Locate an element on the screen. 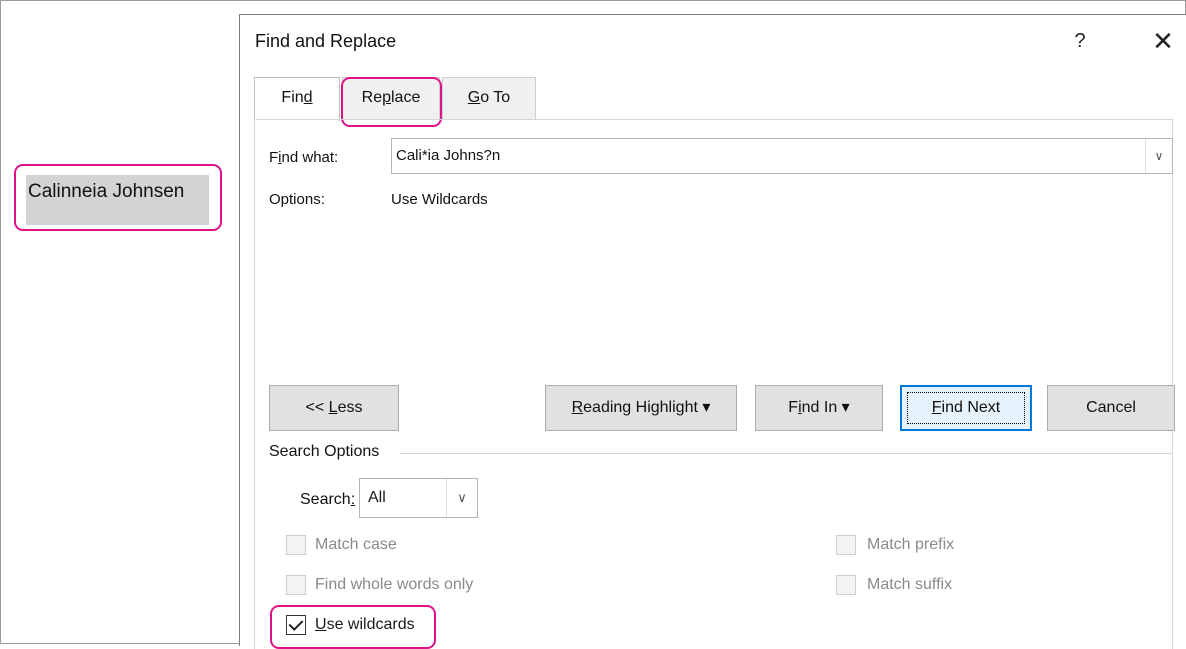 This screenshot has height=649, width=1186. search-options-divider is located at coordinates (786, 453).